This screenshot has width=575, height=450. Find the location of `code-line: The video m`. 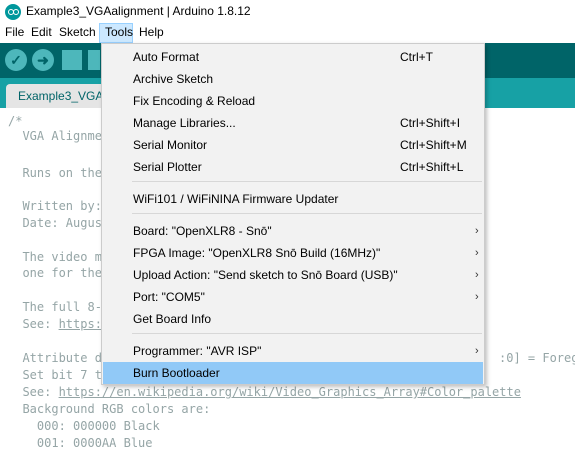

code-line: The video m is located at coordinates (55, 257).